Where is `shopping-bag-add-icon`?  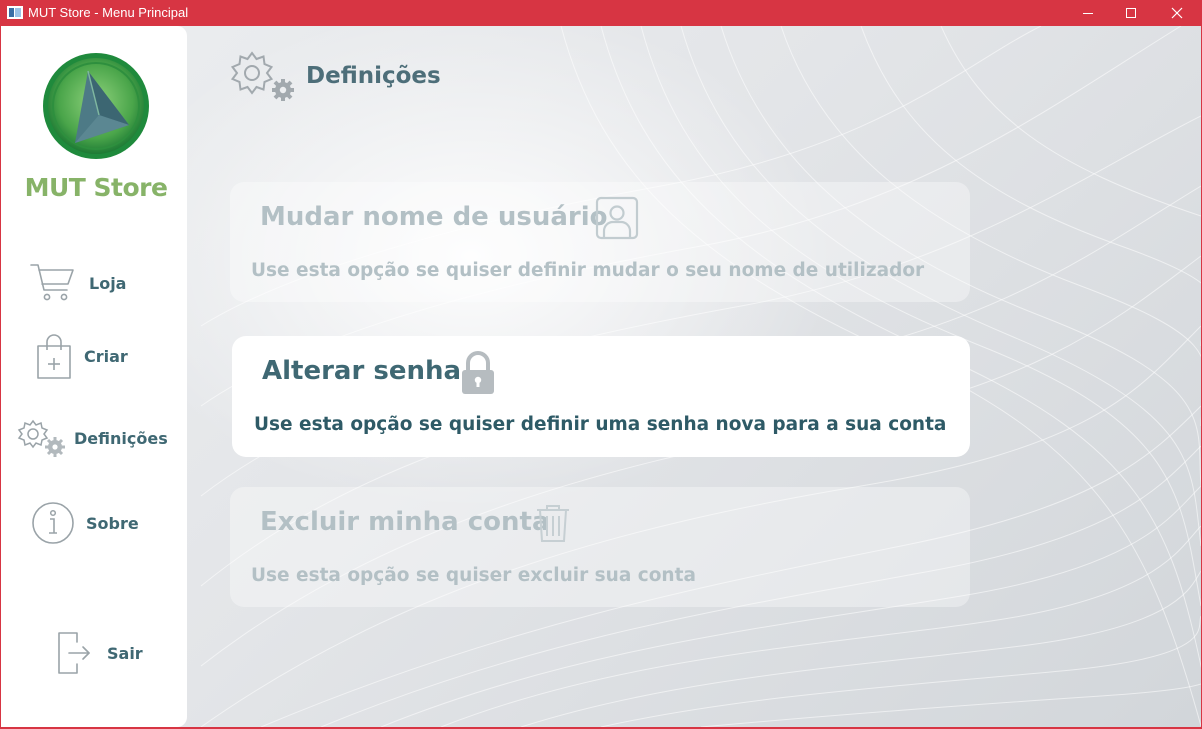
shopping-bag-add-icon is located at coordinates (54, 356).